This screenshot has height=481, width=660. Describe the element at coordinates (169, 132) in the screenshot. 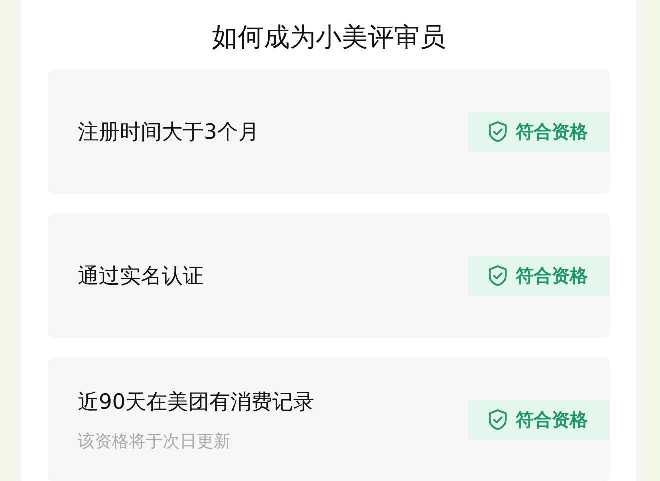

I see `requirement-label: 注册时间大于3个月` at that location.